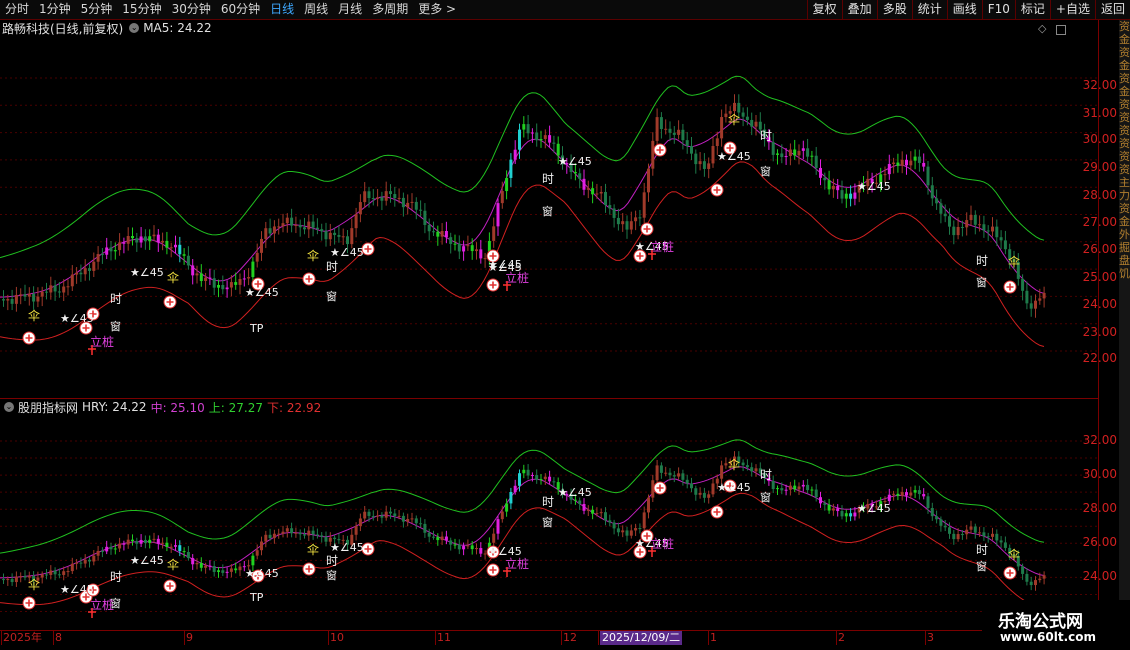 This screenshot has width=1130, height=650. Describe the element at coordinates (765, 497) in the screenshot. I see `window-label: 窗` at that location.